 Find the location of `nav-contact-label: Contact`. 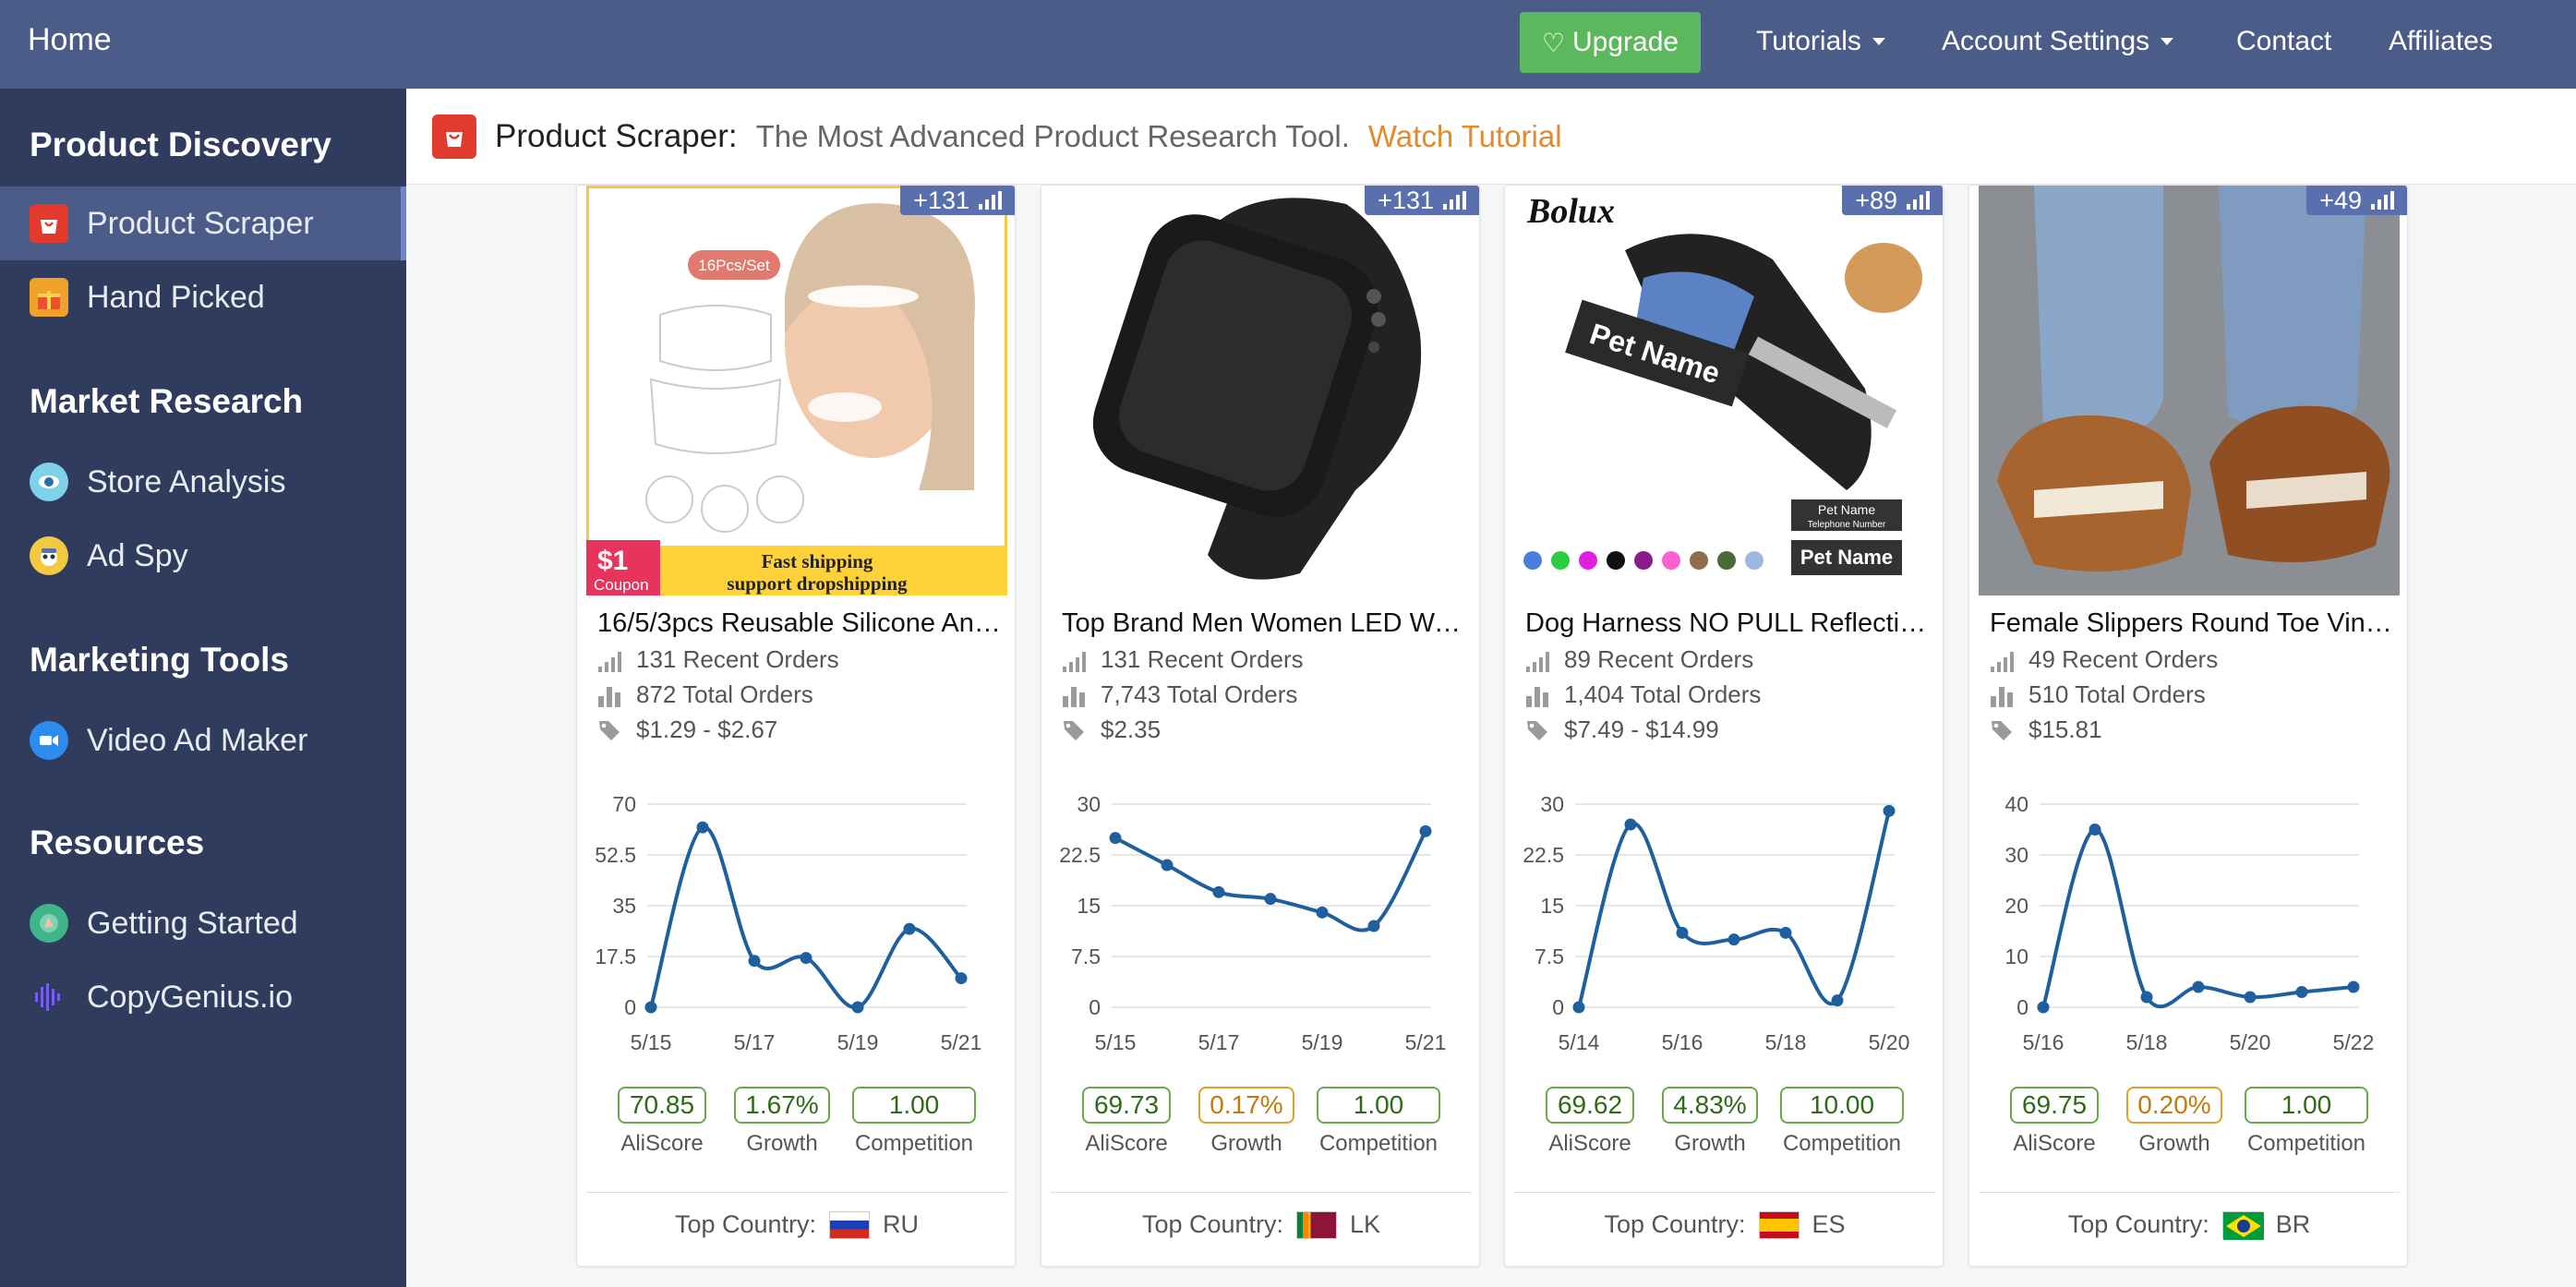

nav-contact-label: Contact is located at coordinates (2284, 41).